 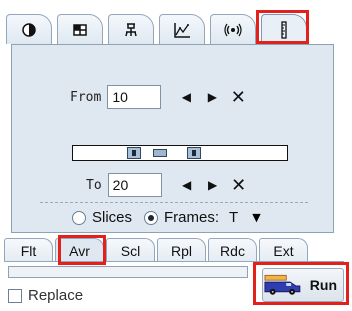 I want to click on grid-icon, so click(x=80, y=29).